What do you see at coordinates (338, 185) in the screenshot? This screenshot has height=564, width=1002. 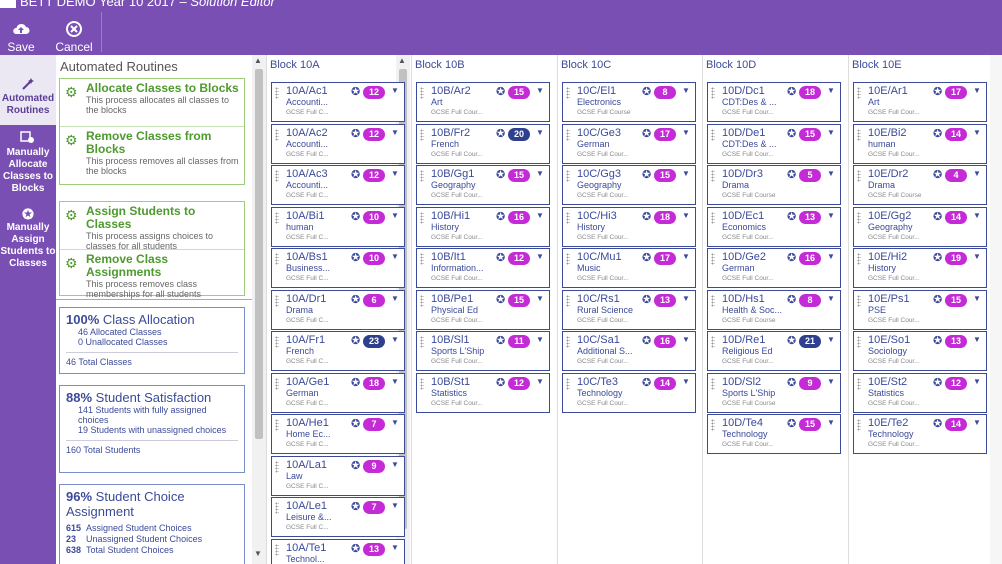 I see `class-card: 10A/Ac3 Accounti... GCSE Full C... ✪ 12 ▼` at bounding box center [338, 185].